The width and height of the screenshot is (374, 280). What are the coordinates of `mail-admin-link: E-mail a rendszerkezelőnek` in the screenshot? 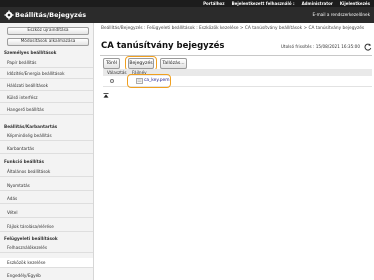 It's located at (341, 15).